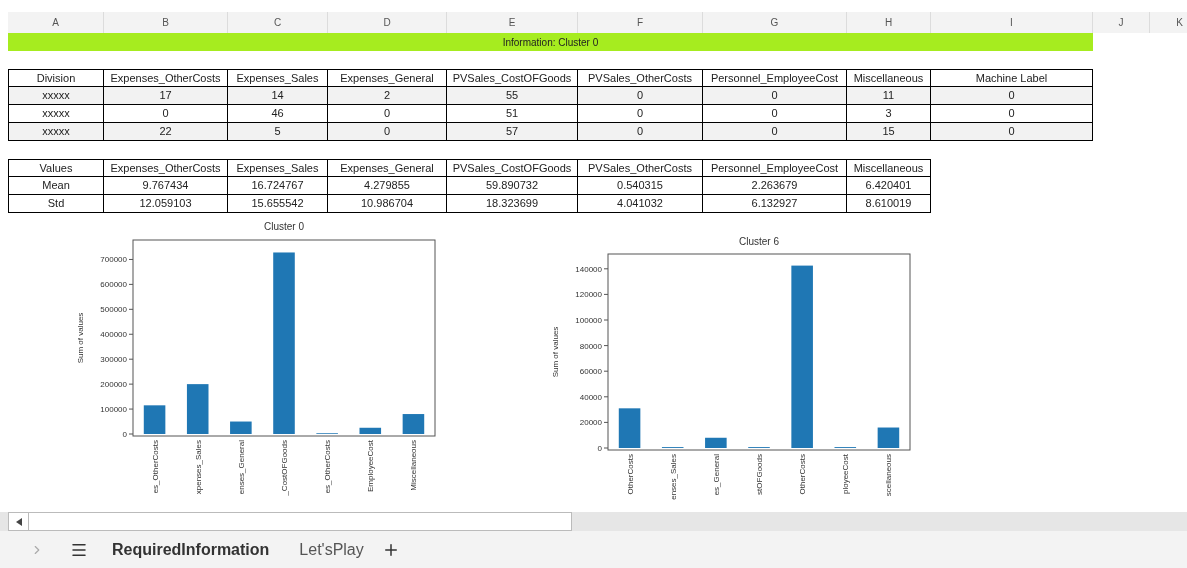  I want to click on x-tick-label: enses_Sales, so click(673, 477).